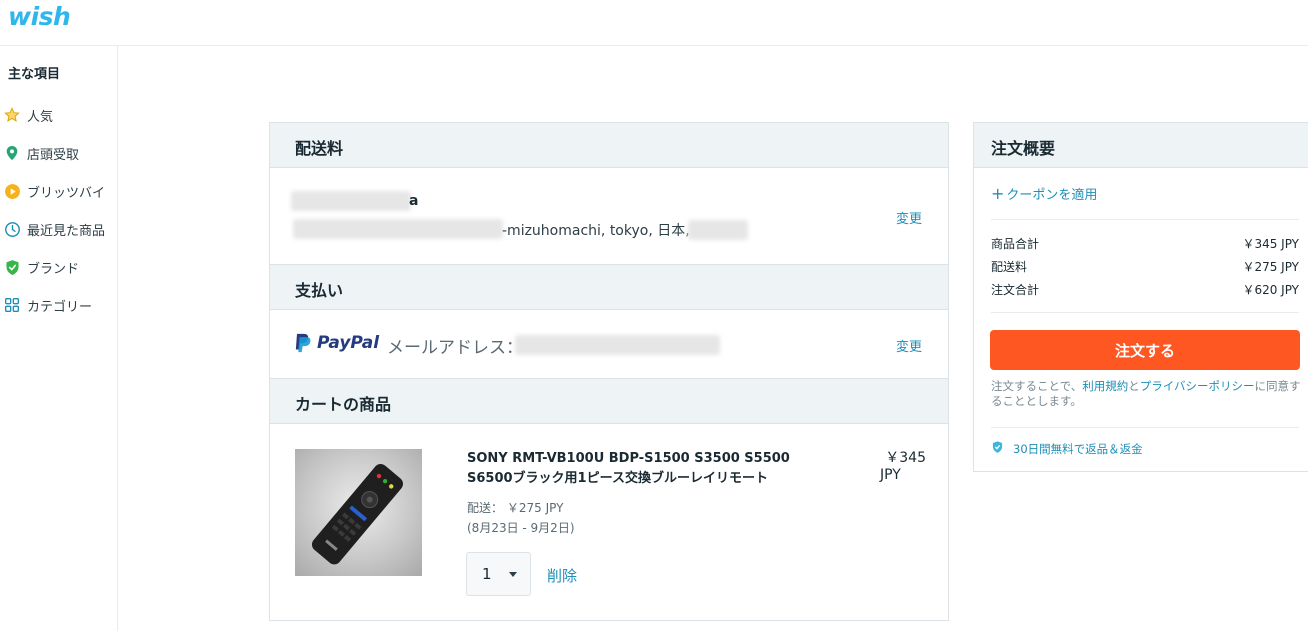 Image resolution: width=1308 pixels, height=631 pixels. What do you see at coordinates (535, 508) in the screenshot?
I see `product-shipping-price: ￥275 JPY` at bounding box center [535, 508].